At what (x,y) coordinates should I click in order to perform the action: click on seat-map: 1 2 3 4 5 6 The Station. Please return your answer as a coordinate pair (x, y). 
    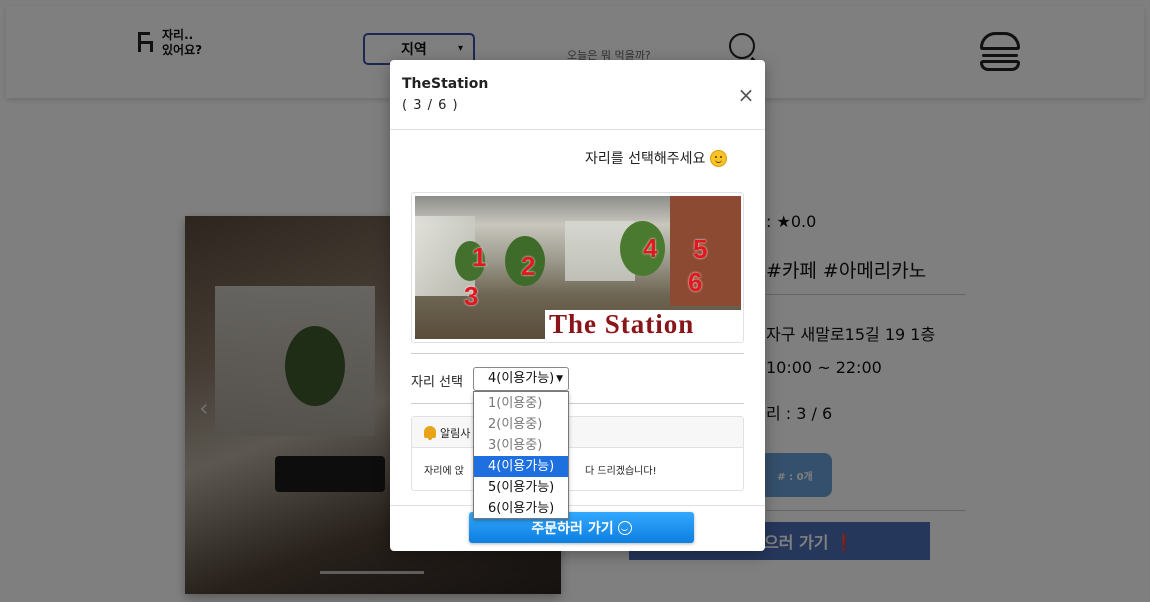
    Looking at the image, I should click on (577, 267).